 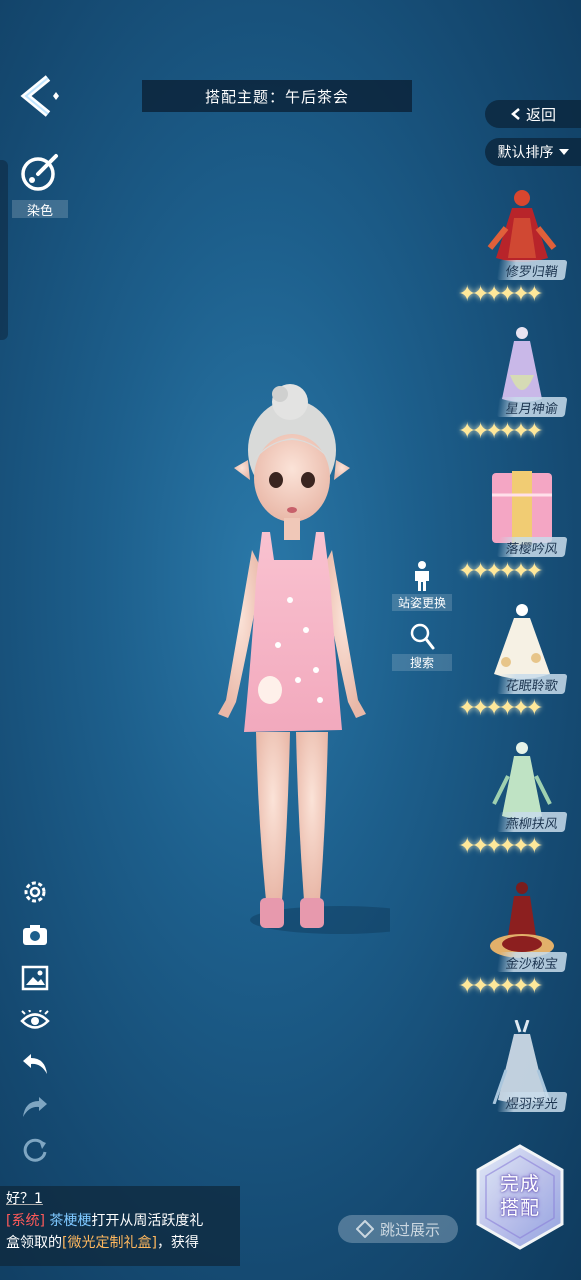 I want to click on pose-change-button: 站姿更换, so click(x=422, y=585).